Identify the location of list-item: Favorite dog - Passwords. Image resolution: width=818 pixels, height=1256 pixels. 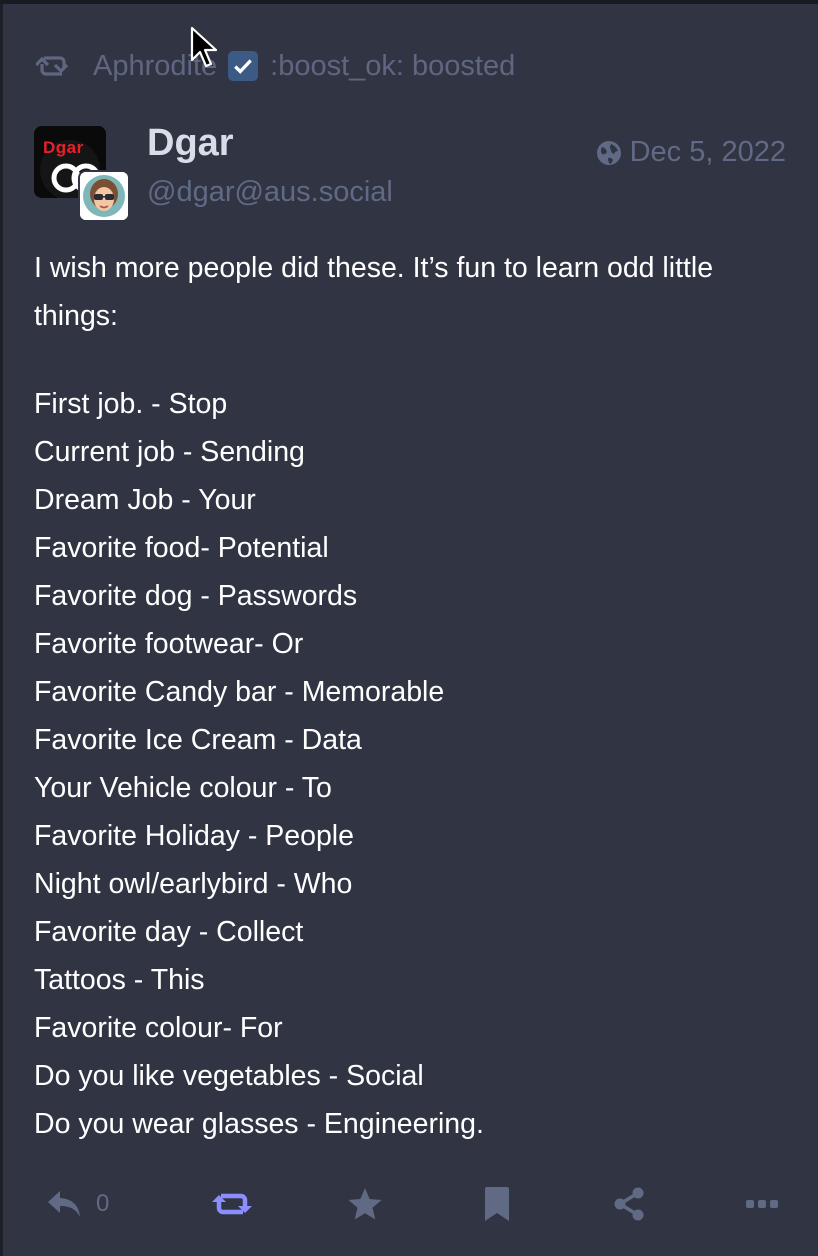
(196, 596).